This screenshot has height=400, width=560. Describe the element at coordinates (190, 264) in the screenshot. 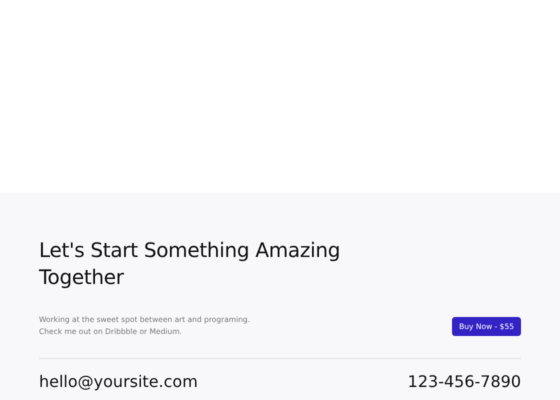

I see `footer-heading: Let's Start Something Amazing Together` at that location.